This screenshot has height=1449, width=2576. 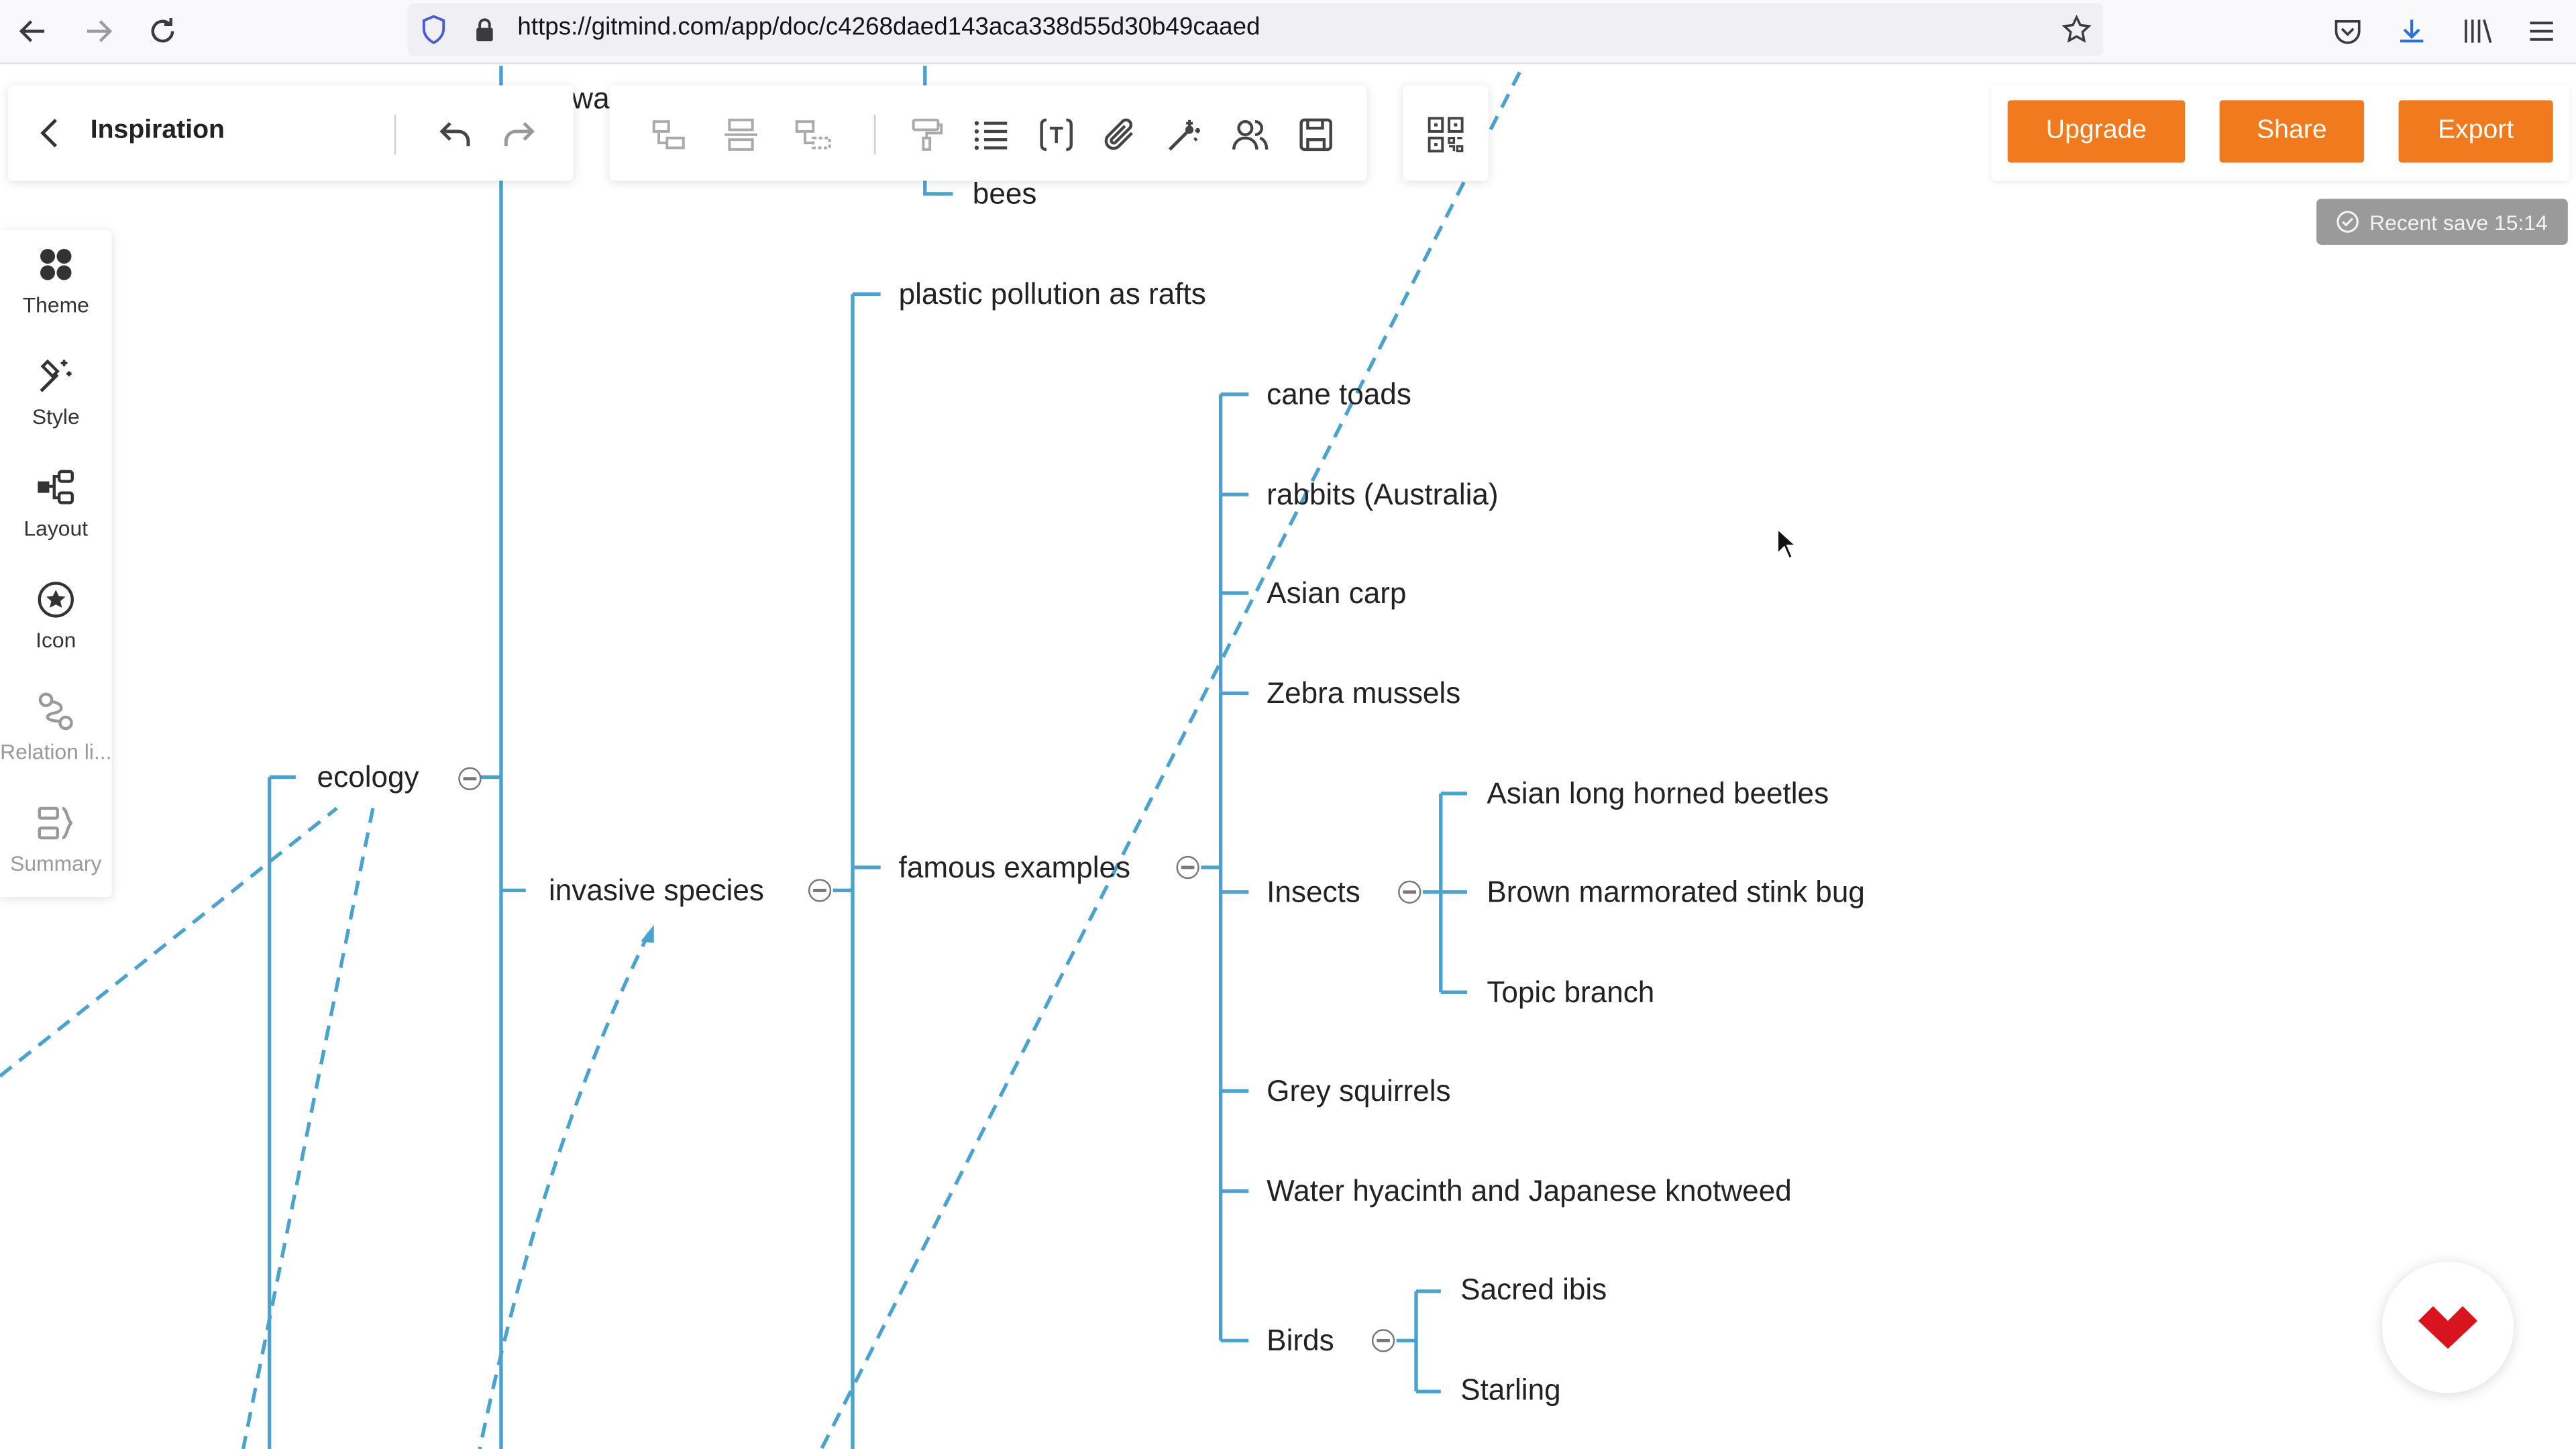 I want to click on topic-insect: Brown marmorated stink bug, so click(x=1676, y=892).